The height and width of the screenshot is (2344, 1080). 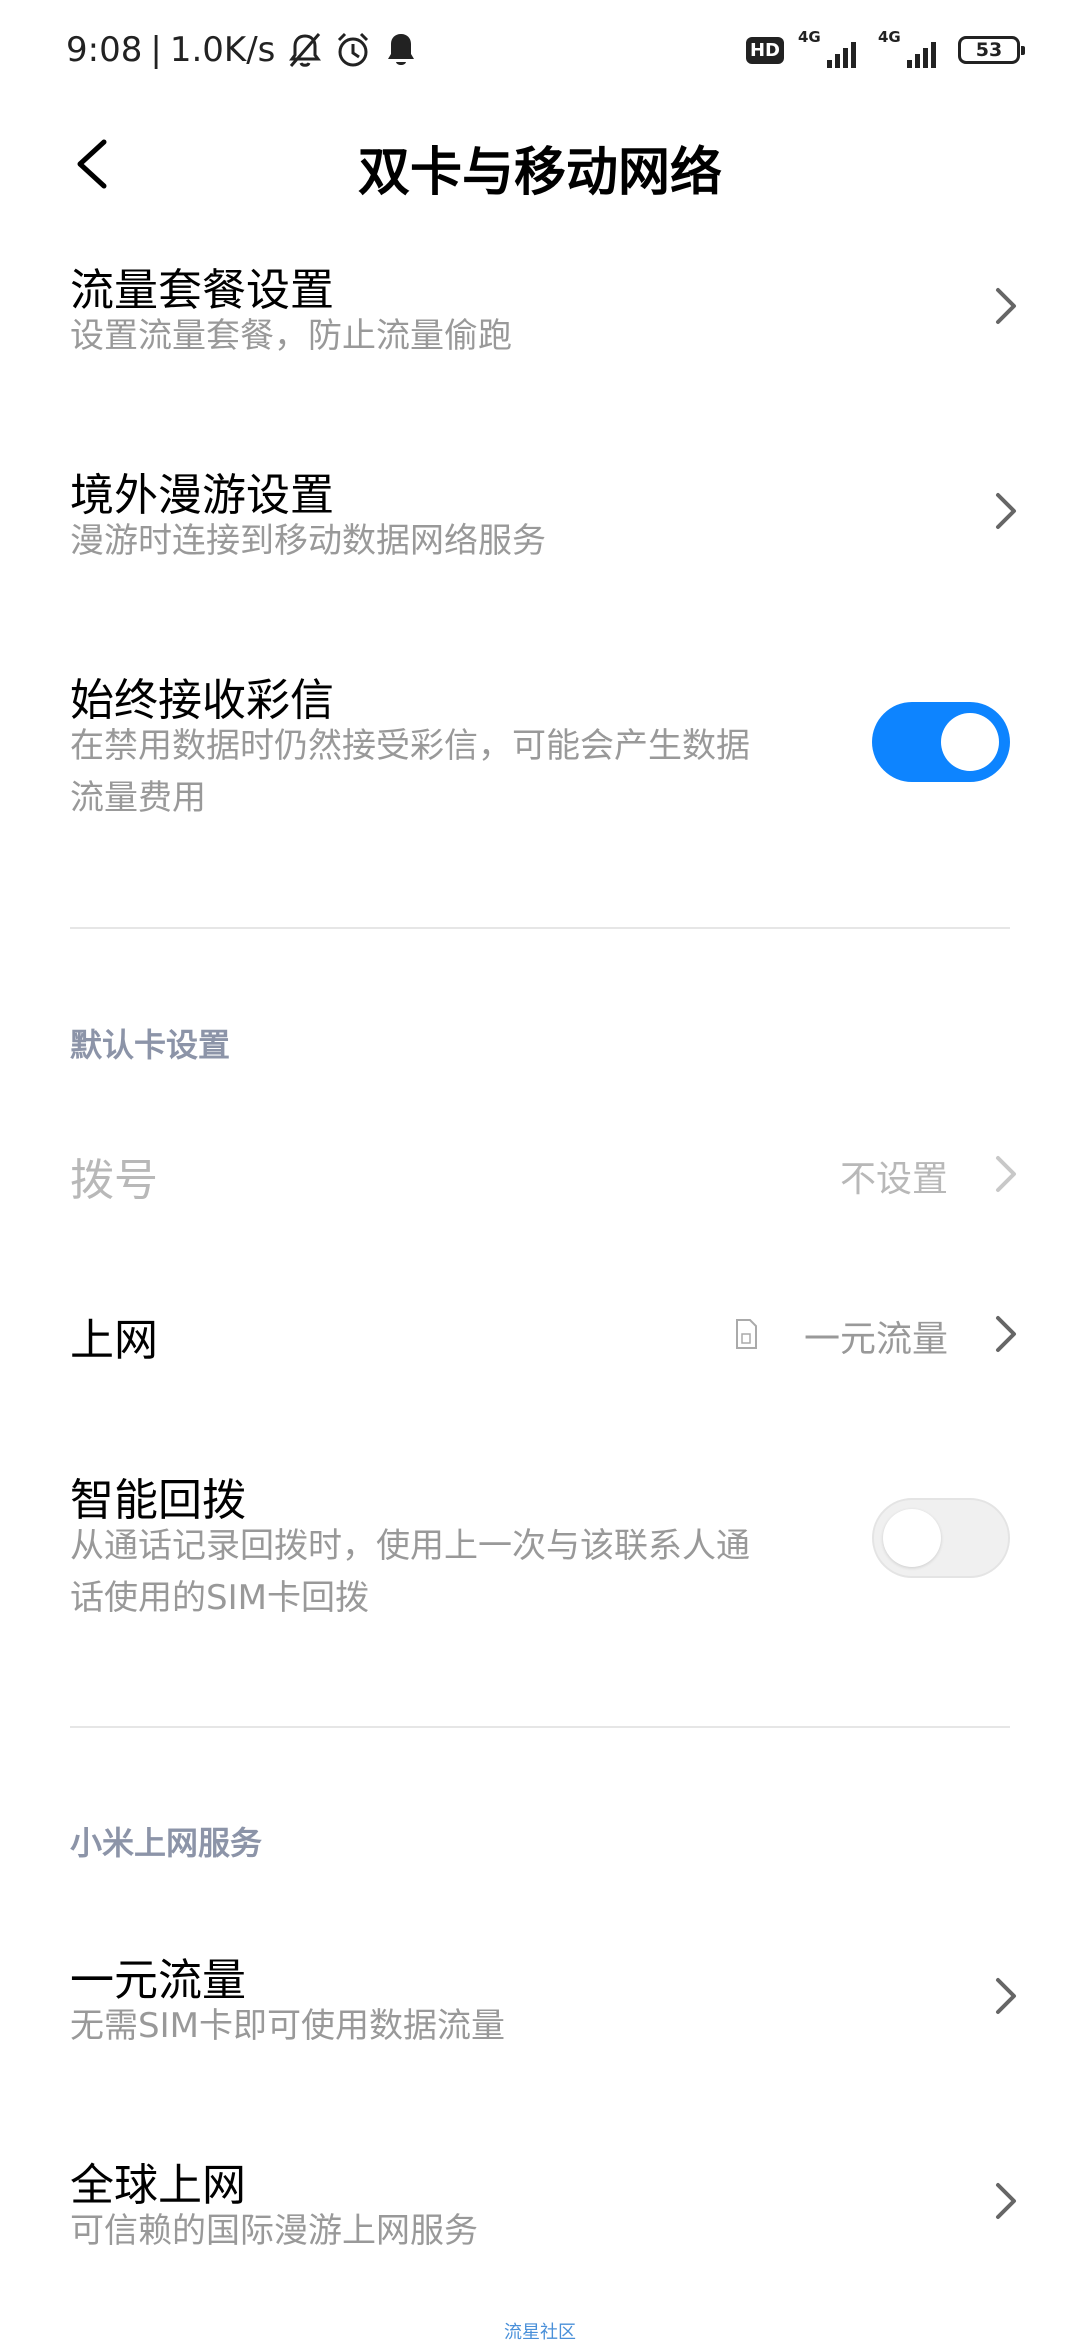 What do you see at coordinates (158, 2185) in the screenshot?
I see `row-title: 全球上网` at bounding box center [158, 2185].